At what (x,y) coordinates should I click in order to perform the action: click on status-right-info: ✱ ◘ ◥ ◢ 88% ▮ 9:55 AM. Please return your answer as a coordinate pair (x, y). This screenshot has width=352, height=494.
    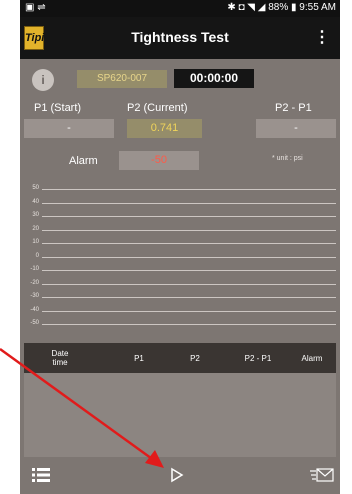
    Looking at the image, I should click on (281, 7).